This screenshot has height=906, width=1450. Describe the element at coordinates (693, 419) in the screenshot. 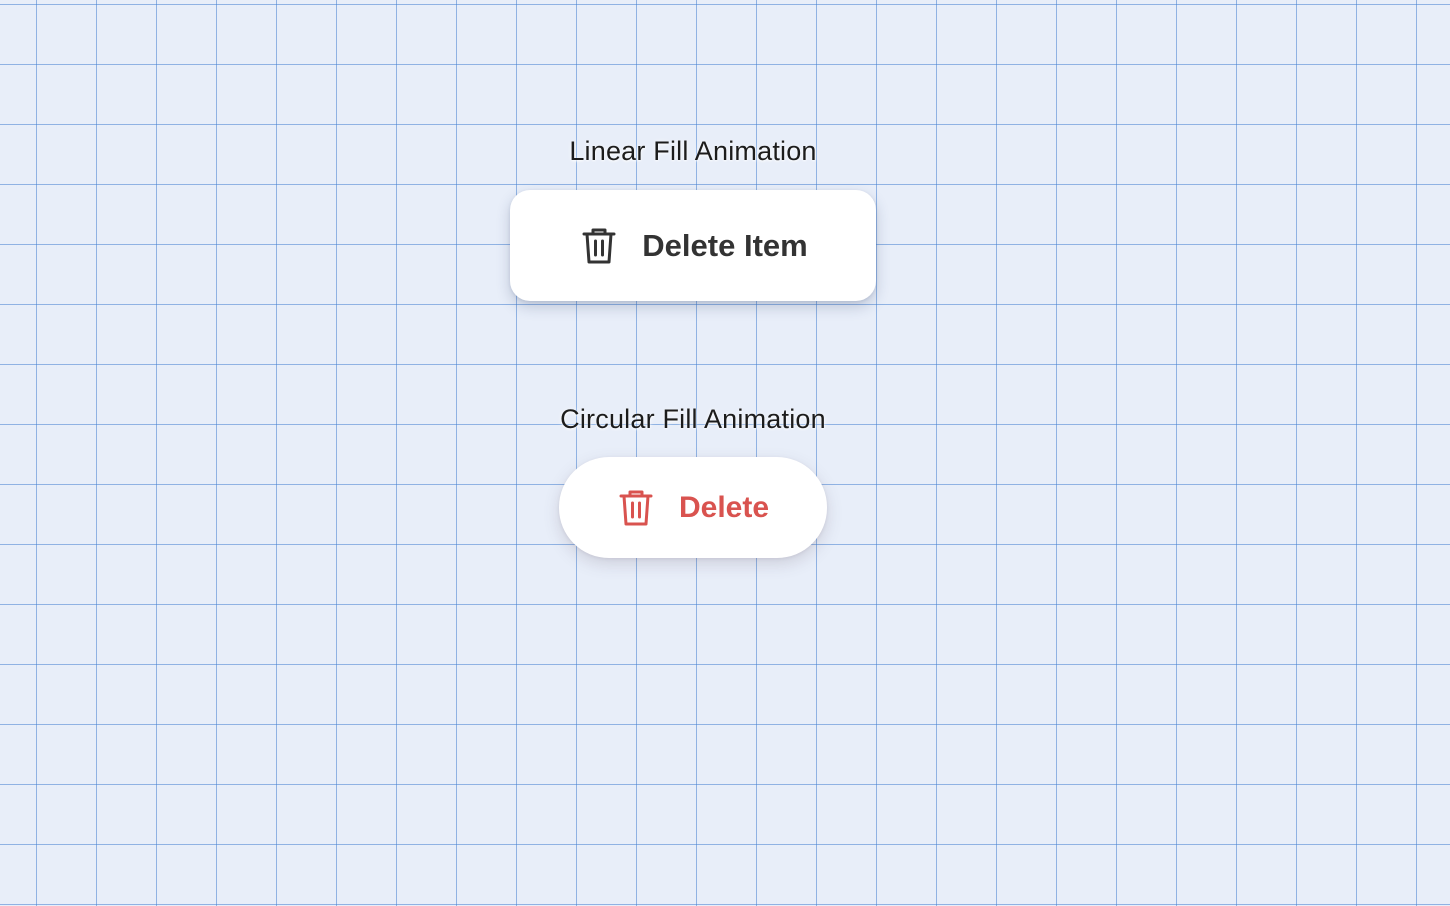

I see `circular-fill-title: Circular Fill Animation` at that location.